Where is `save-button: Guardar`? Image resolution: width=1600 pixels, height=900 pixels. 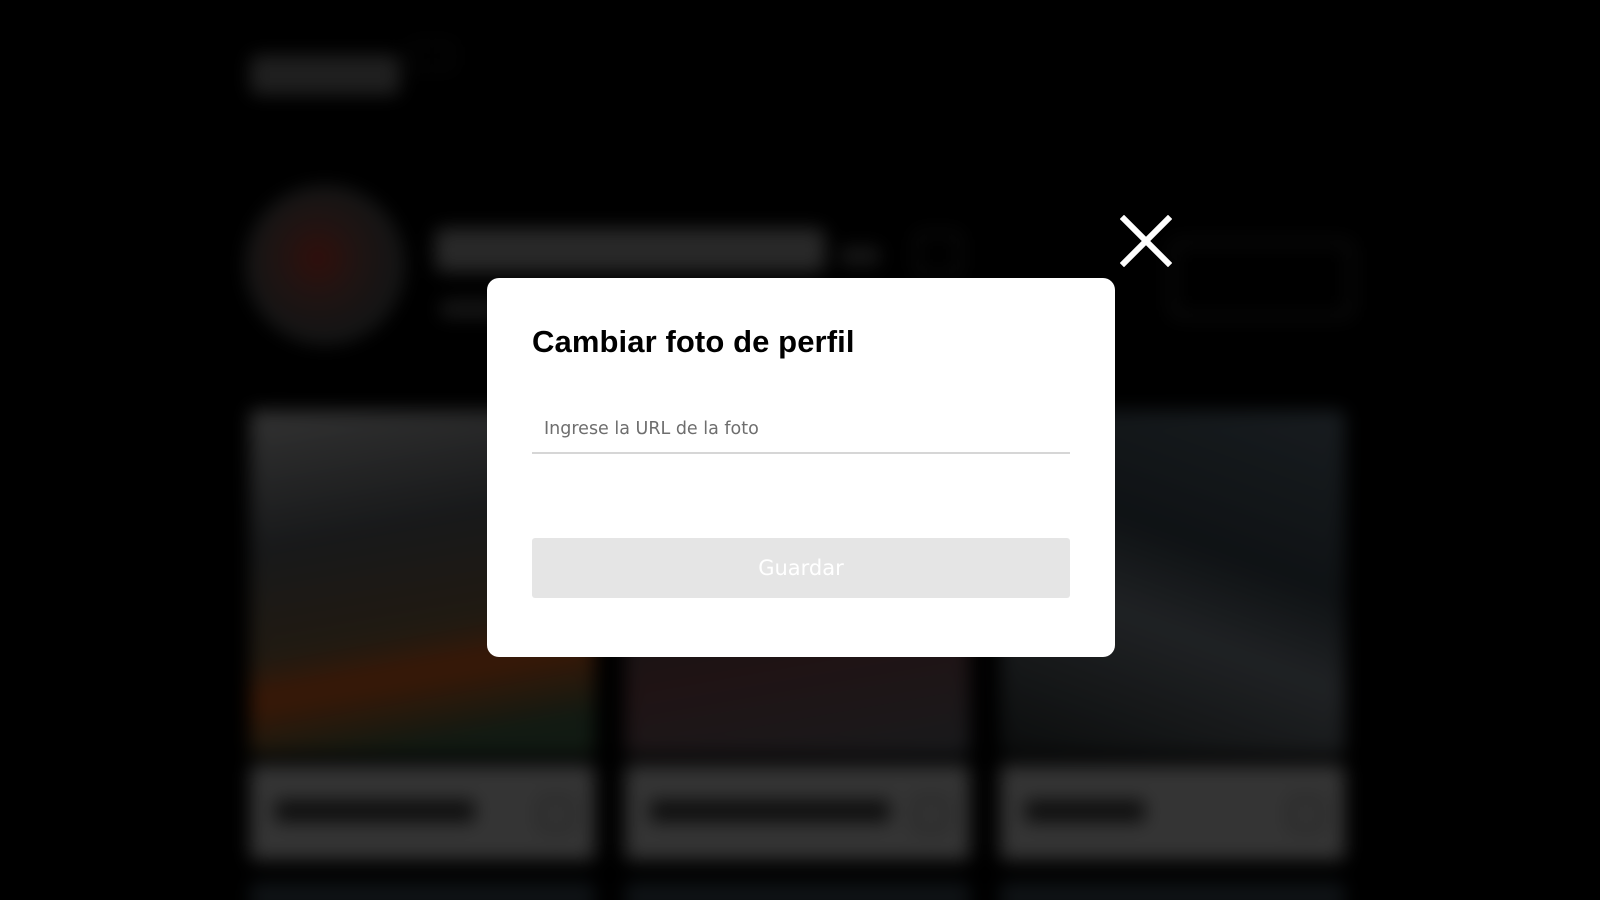
save-button: Guardar is located at coordinates (801, 568).